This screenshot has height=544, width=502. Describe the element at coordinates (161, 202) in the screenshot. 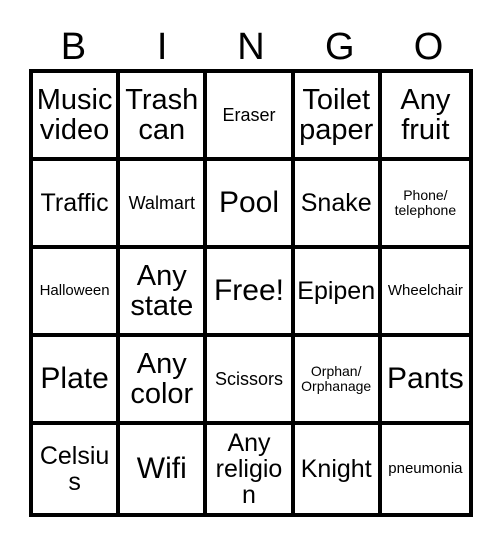

I see `bingo-cell-label: Walmart` at that location.